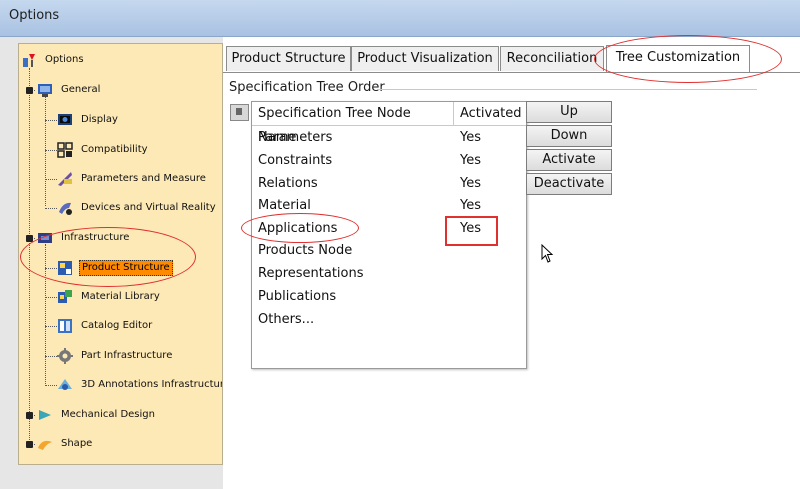 This screenshot has width=800, height=489. What do you see at coordinates (139, 179) in the screenshot?
I see `tree-node-parameters-and-measure: Parameters and Measure` at bounding box center [139, 179].